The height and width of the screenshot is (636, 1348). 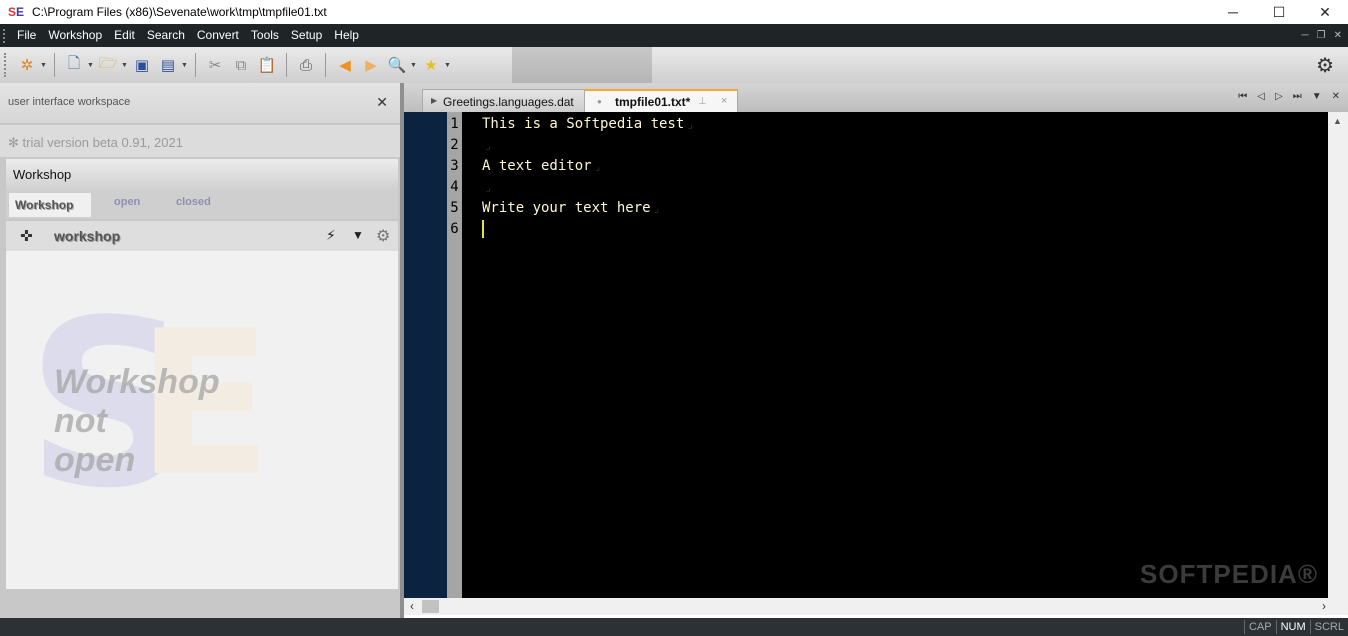 I want to click on first-tab-icon: ⏮, so click(x=1242, y=96).